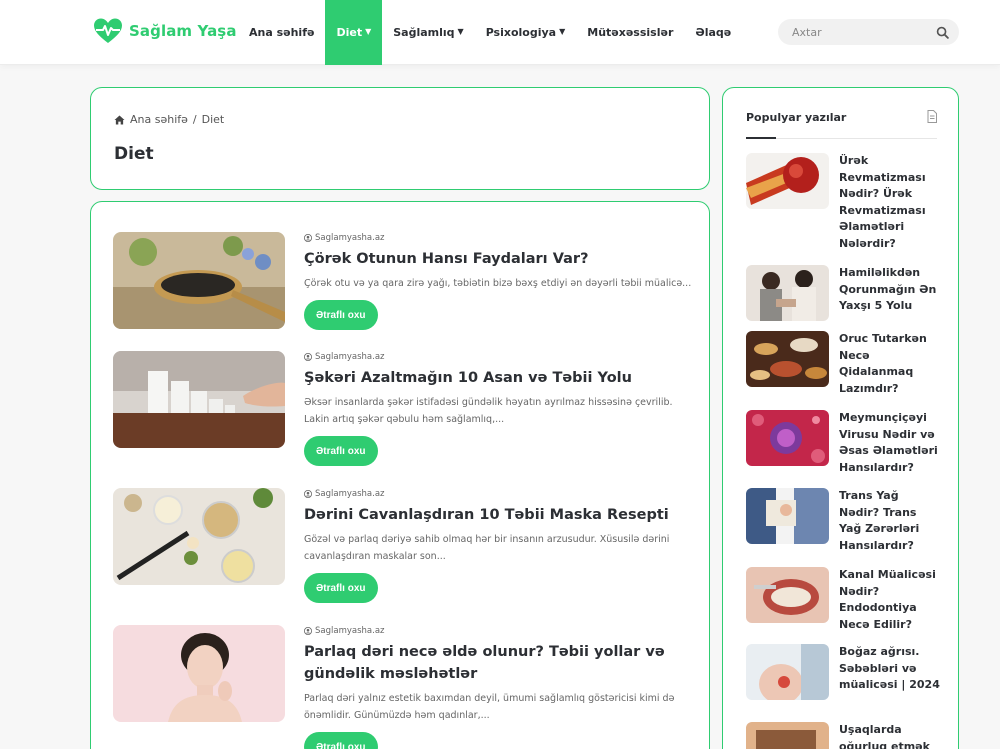 This screenshot has width=1000, height=749. I want to click on nav-item-saglamliq: Sağlamlıq ▼, so click(428, 32).